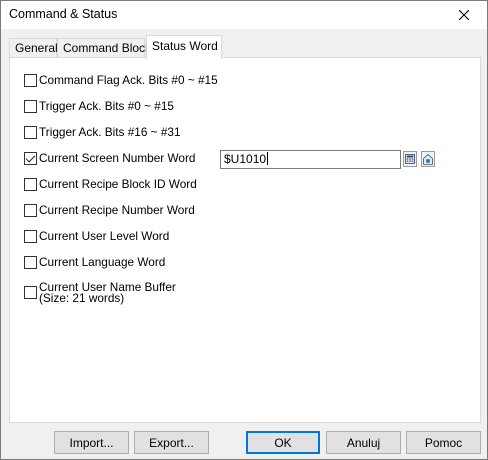 The height and width of the screenshot is (460, 488). I want to click on cancel-button: Anuluj, so click(363, 442).